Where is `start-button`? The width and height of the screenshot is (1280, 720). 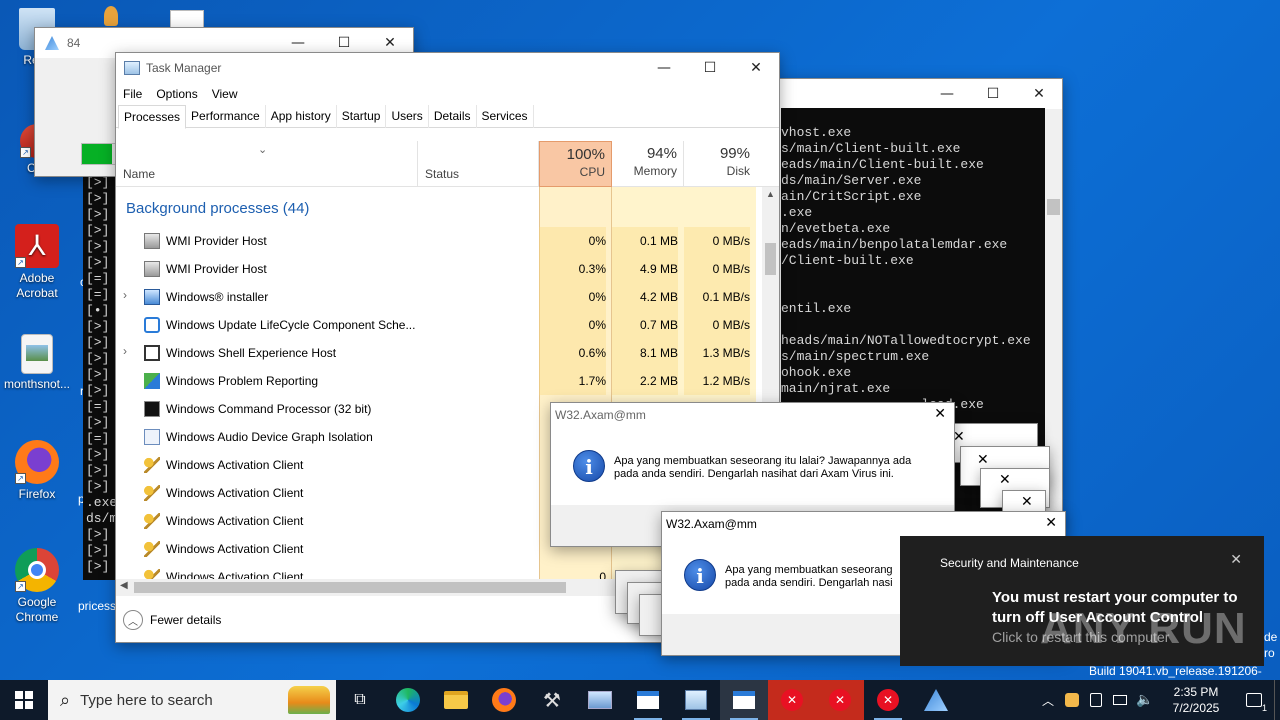
start-button is located at coordinates (24, 700).